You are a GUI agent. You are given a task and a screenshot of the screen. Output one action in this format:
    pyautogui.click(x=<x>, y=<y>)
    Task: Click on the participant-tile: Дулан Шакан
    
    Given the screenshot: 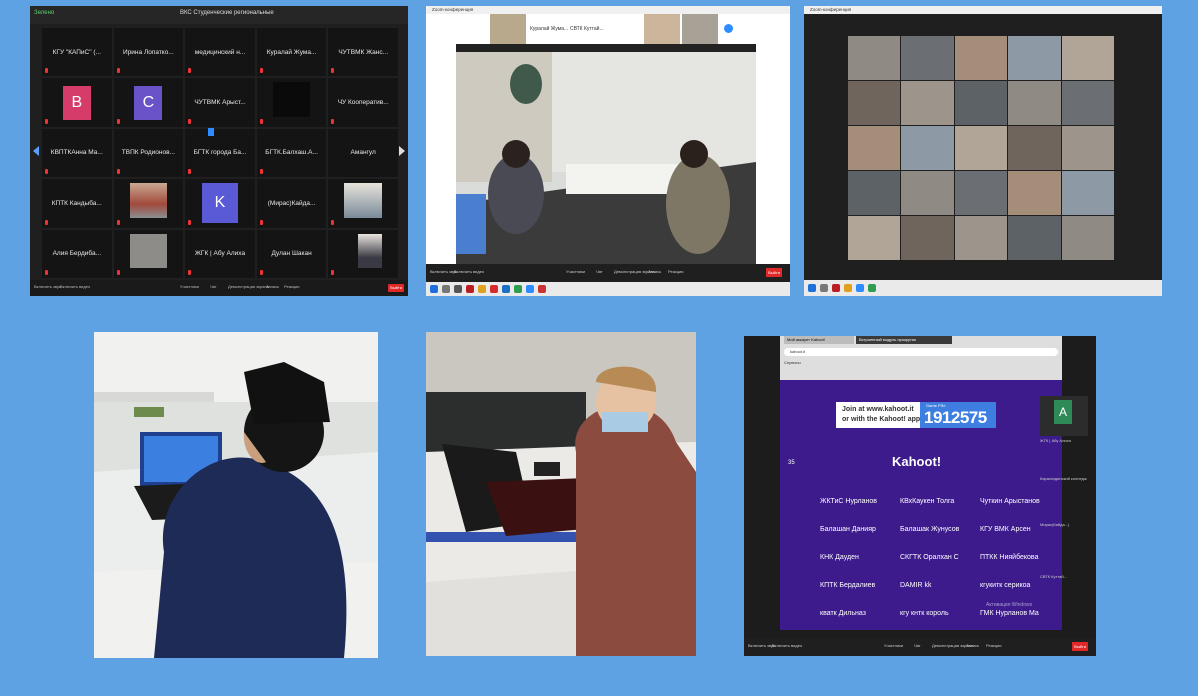 What is the action you would take?
    pyautogui.click(x=291, y=253)
    